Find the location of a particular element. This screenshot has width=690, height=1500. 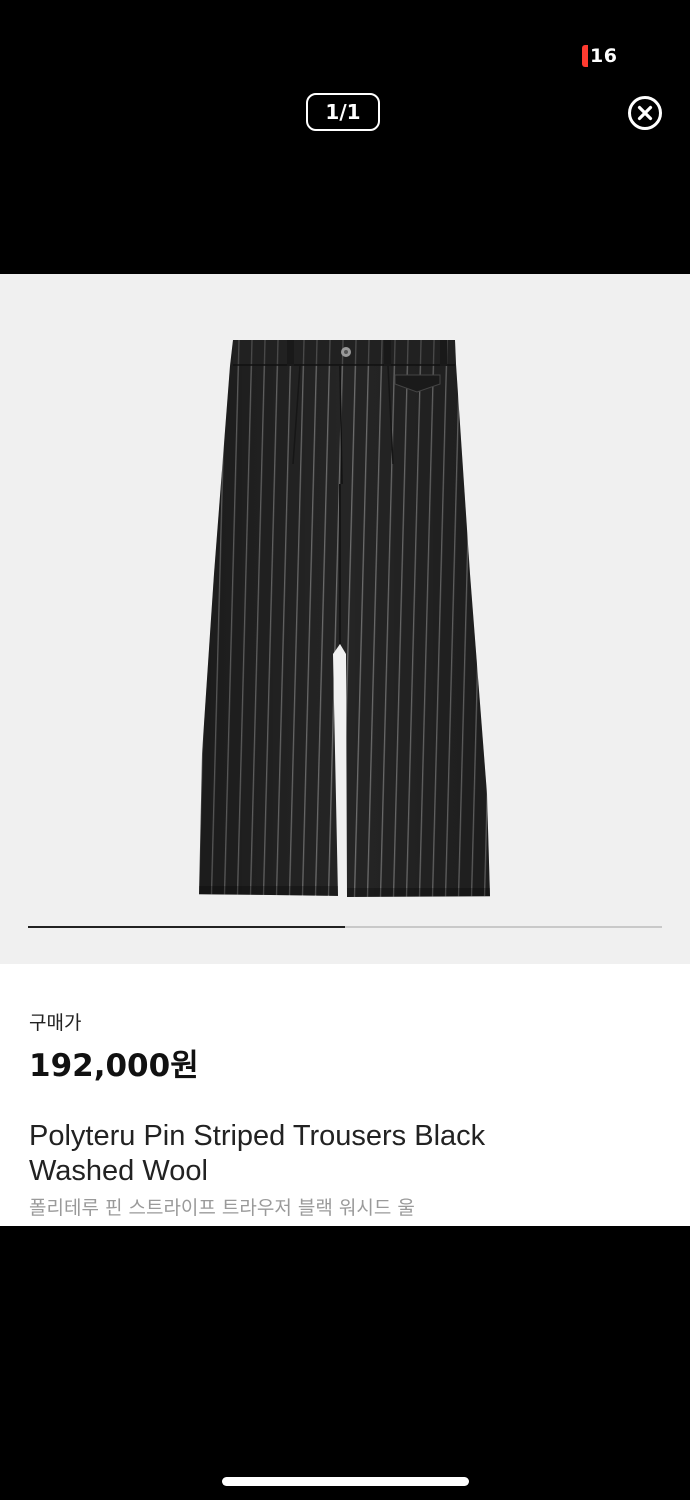

battery-icon is located at coordinates (585, 56).